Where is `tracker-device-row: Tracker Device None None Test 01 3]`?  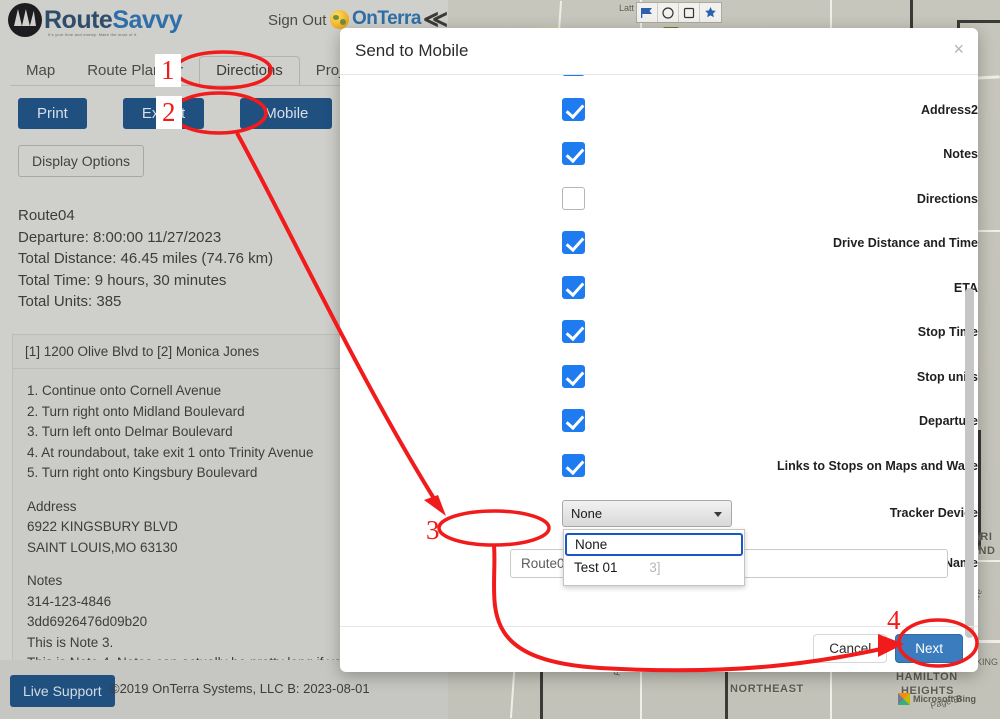 tracker-device-row: Tracker Device None None Test 01 3] is located at coordinates (659, 542).